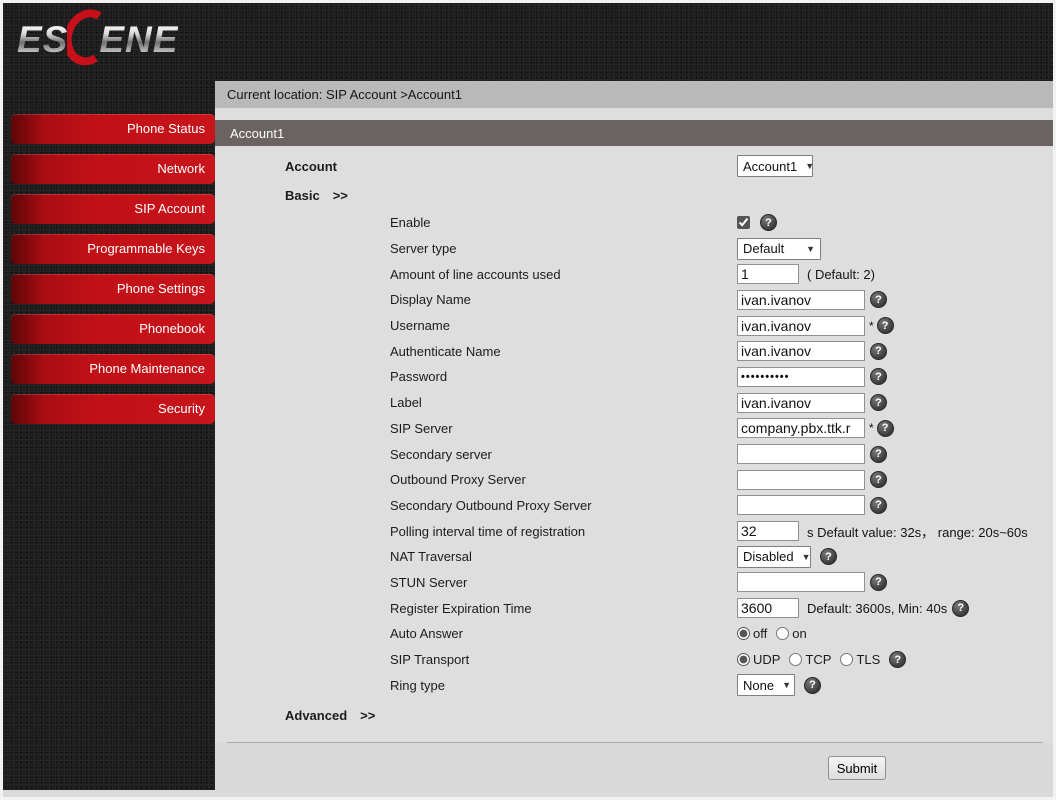  Describe the element at coordinates (759, 685) in the screenshot. I see `ring-type-value: None` at that location.